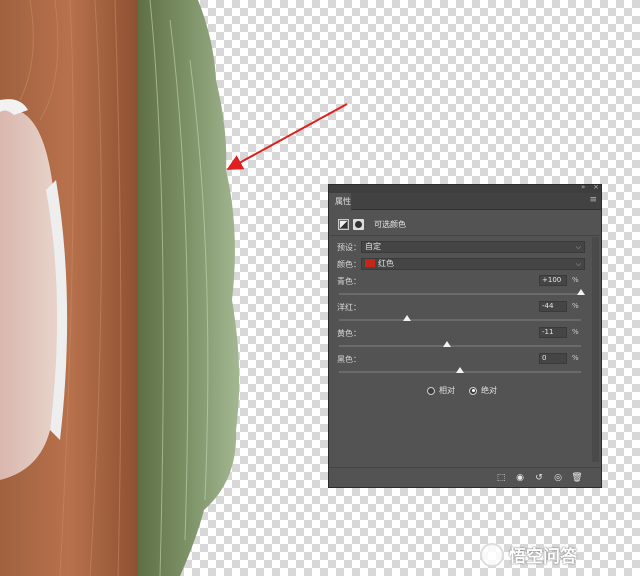  What do you see at coordinates (575, 358) in the screenshot?
I see `black-unit: %` at bounding box center [575, 358].